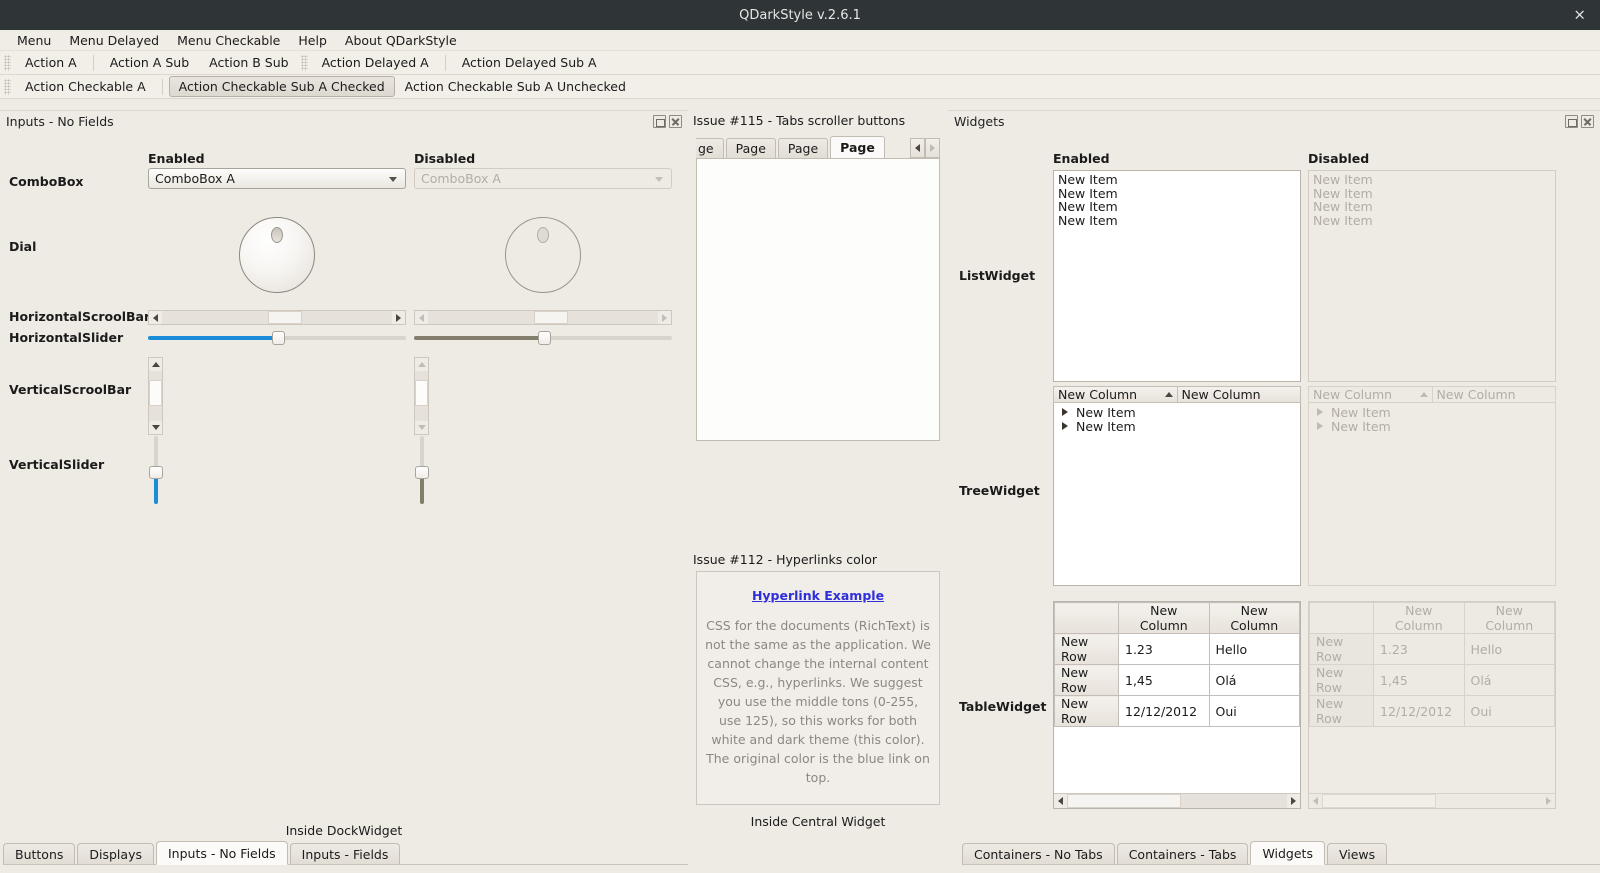 The width and height of the screenshot is (1600, 873). What do you see at coordinates (345, 854) in the screenshot?
I see `tab-inputs-fields: Inputs - Fields` at bounding box center [345, 854].